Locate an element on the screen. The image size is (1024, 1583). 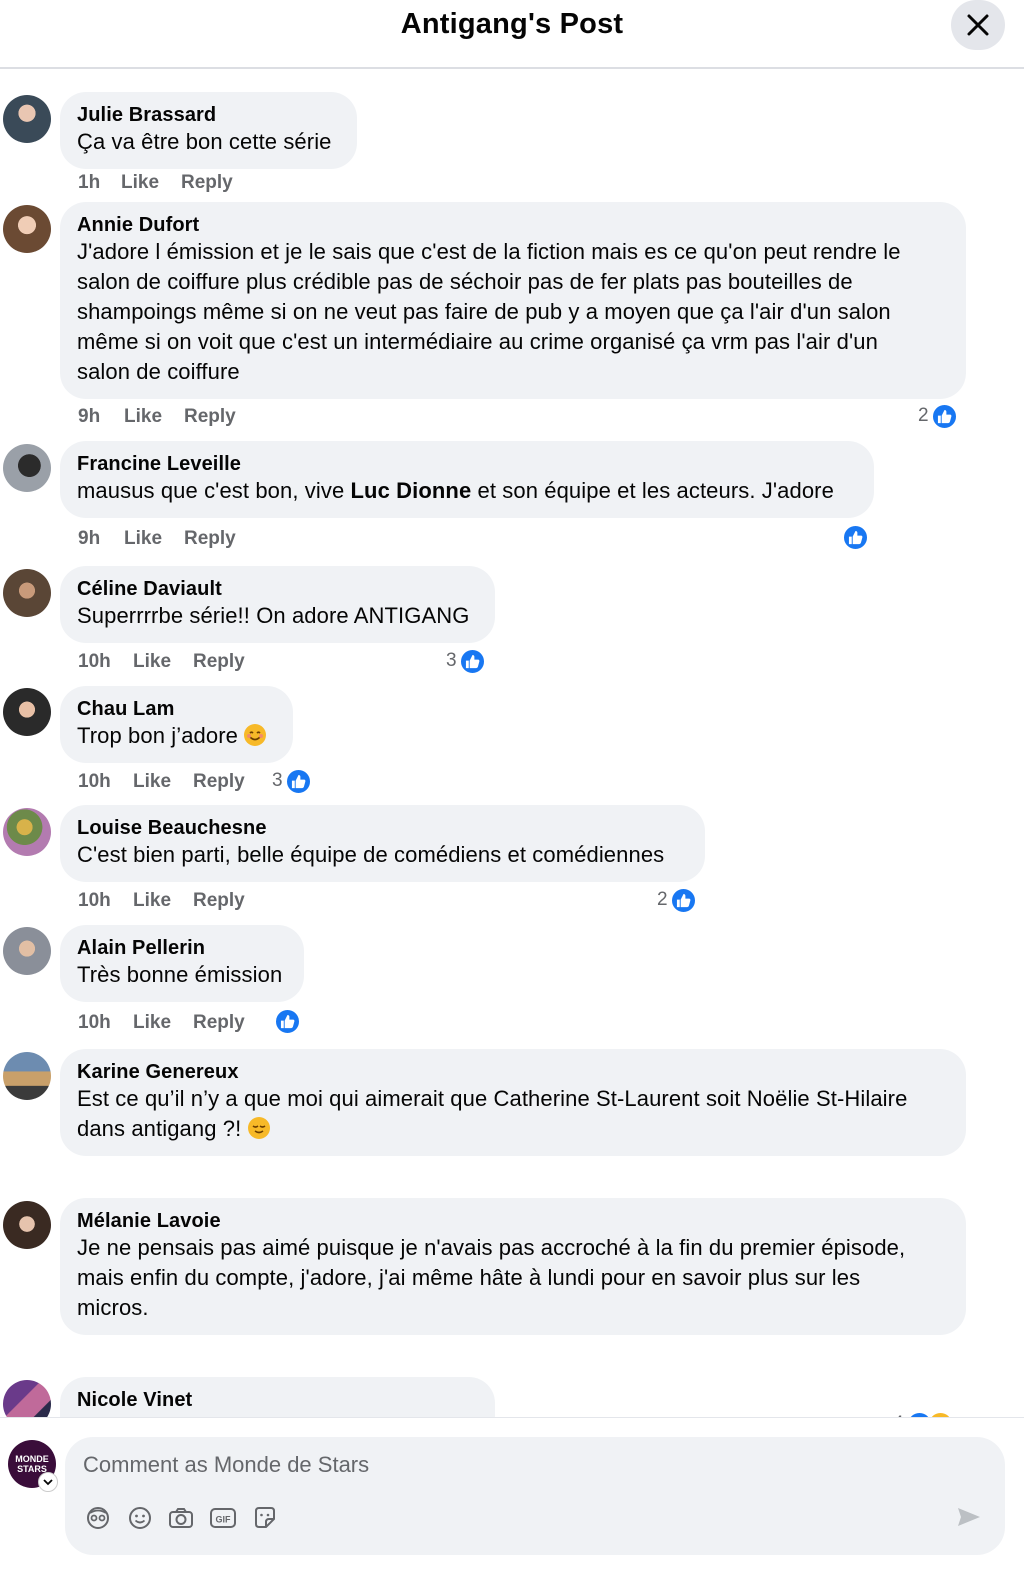
comment-time: 1h is located at coordinates (89, 183).